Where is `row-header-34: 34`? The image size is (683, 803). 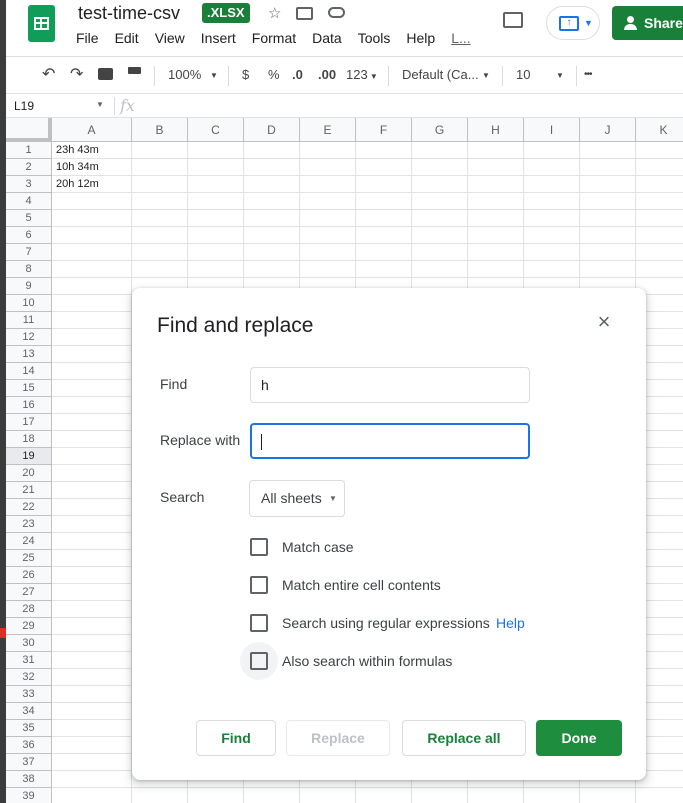 row-header-34: 34 is located at coordinates (29, 711).